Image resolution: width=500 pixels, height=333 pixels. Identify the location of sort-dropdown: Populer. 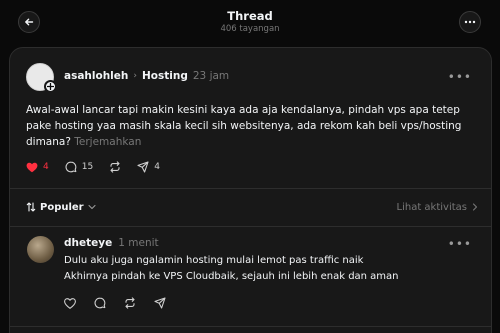
(61, 207).